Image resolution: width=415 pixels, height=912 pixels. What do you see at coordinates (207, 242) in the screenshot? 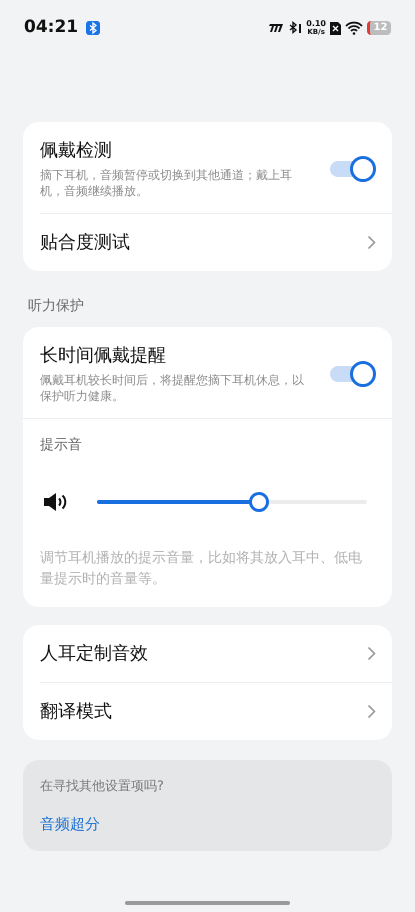
I see `settings-row: 贴合度测试` at bounding box center [207, 242].